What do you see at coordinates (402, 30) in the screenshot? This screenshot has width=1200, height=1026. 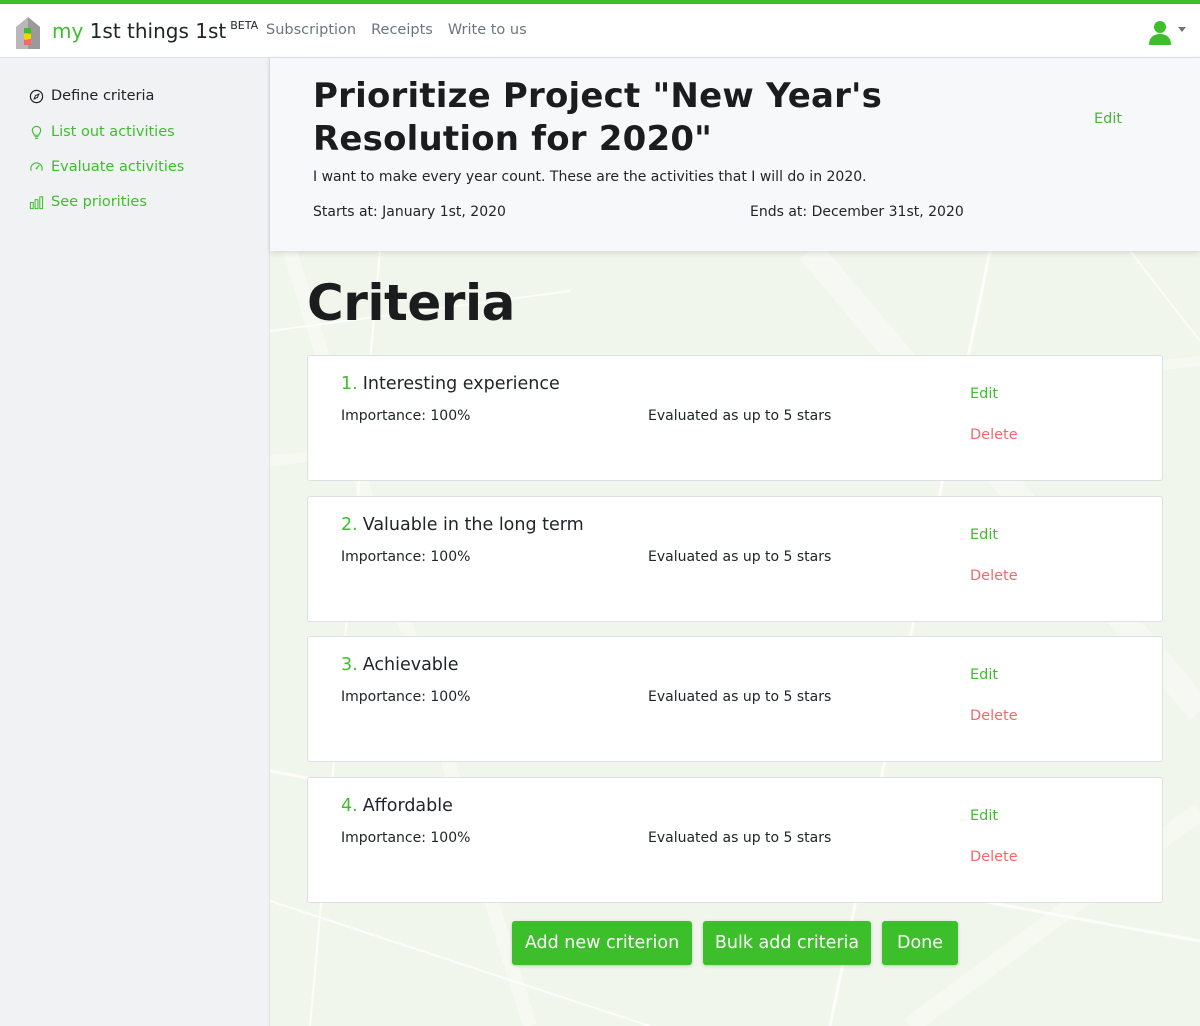 I see `nav-receipts: Receipts` at bounding box center [402, 30].